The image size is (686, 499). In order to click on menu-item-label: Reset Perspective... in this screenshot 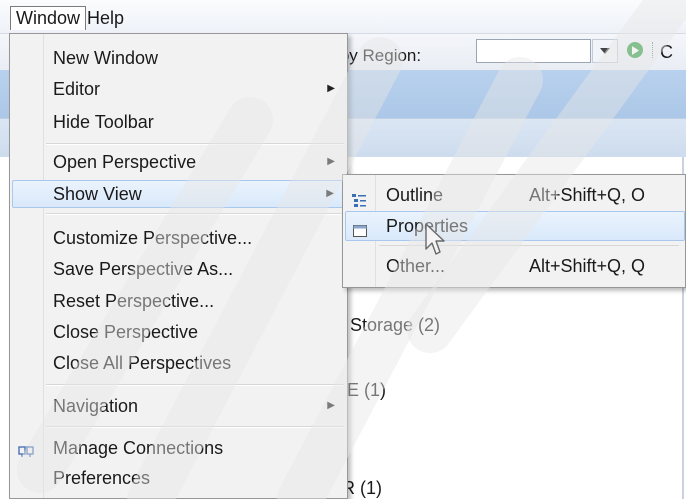, I will do `click(134, 301)`.